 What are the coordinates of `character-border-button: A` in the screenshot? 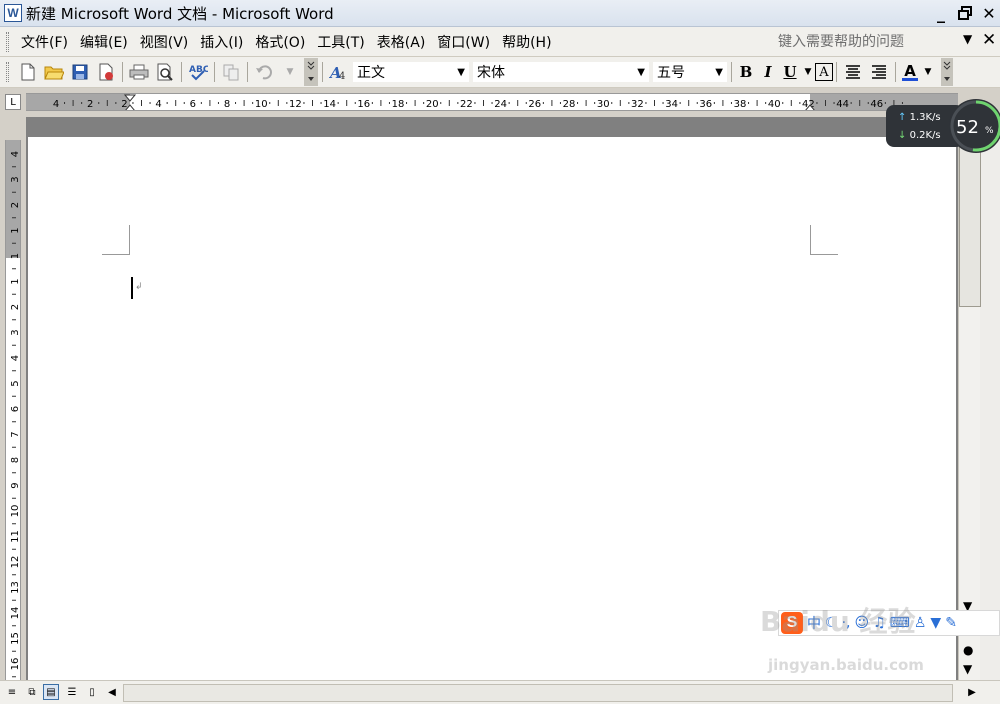 It's located at (824, 72).